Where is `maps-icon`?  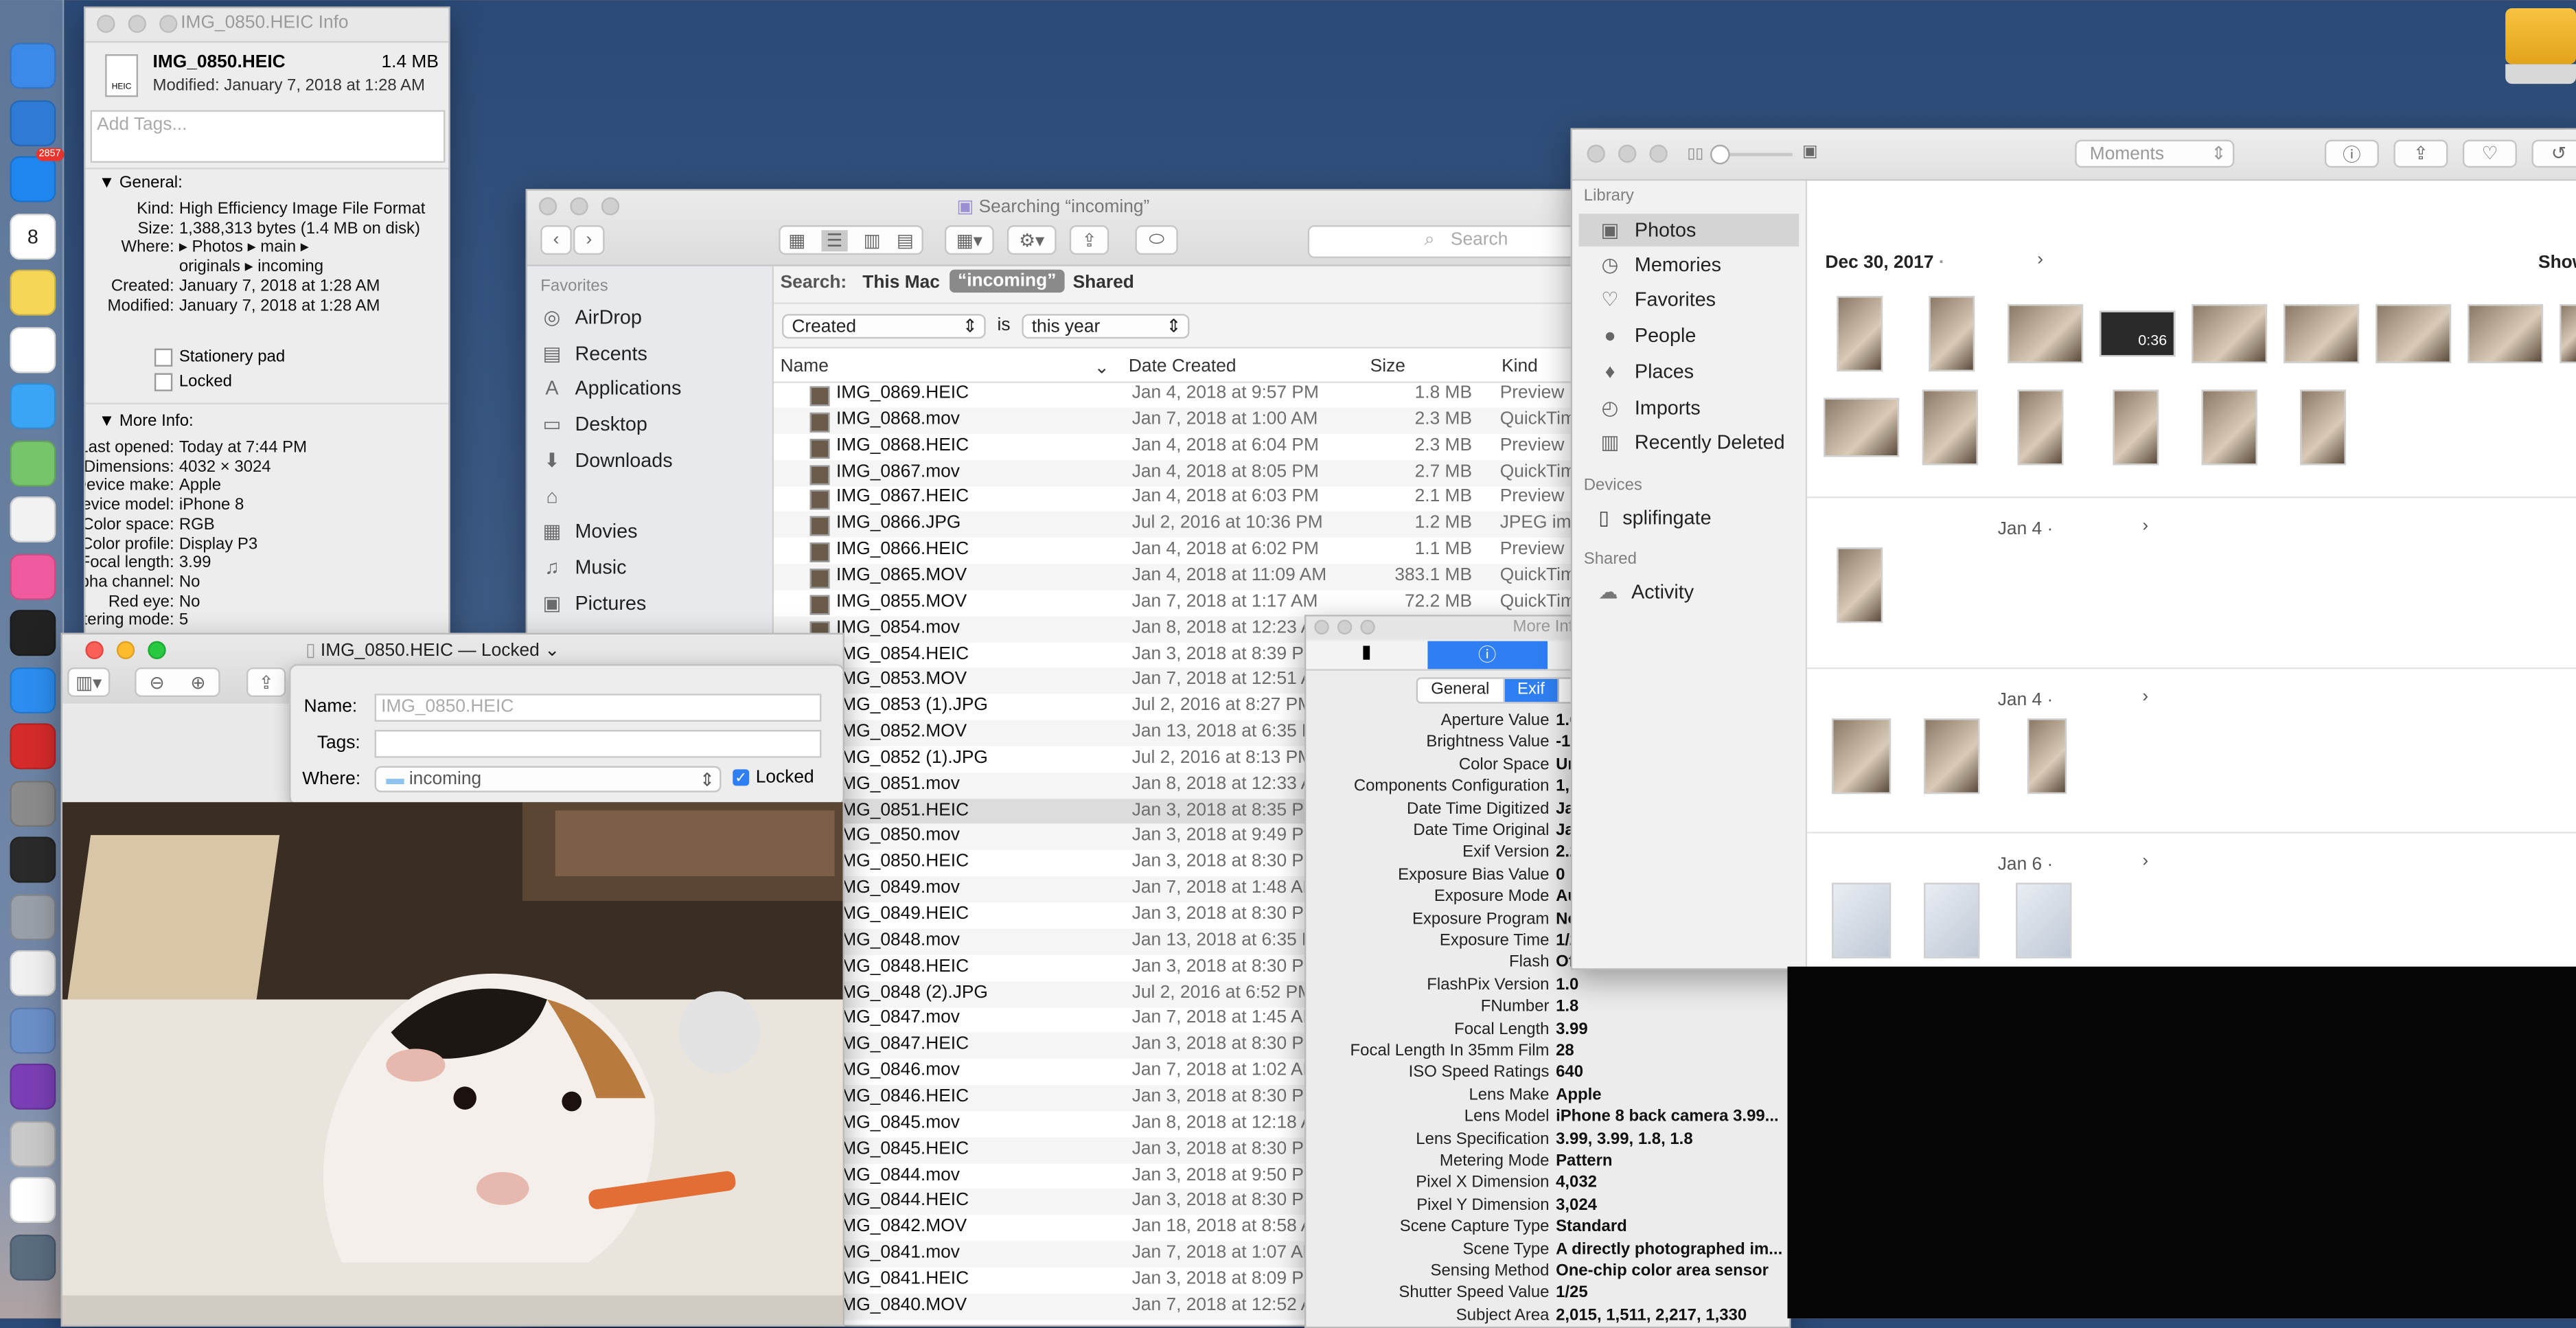 maps-icon is located at coordinates (33, 462).